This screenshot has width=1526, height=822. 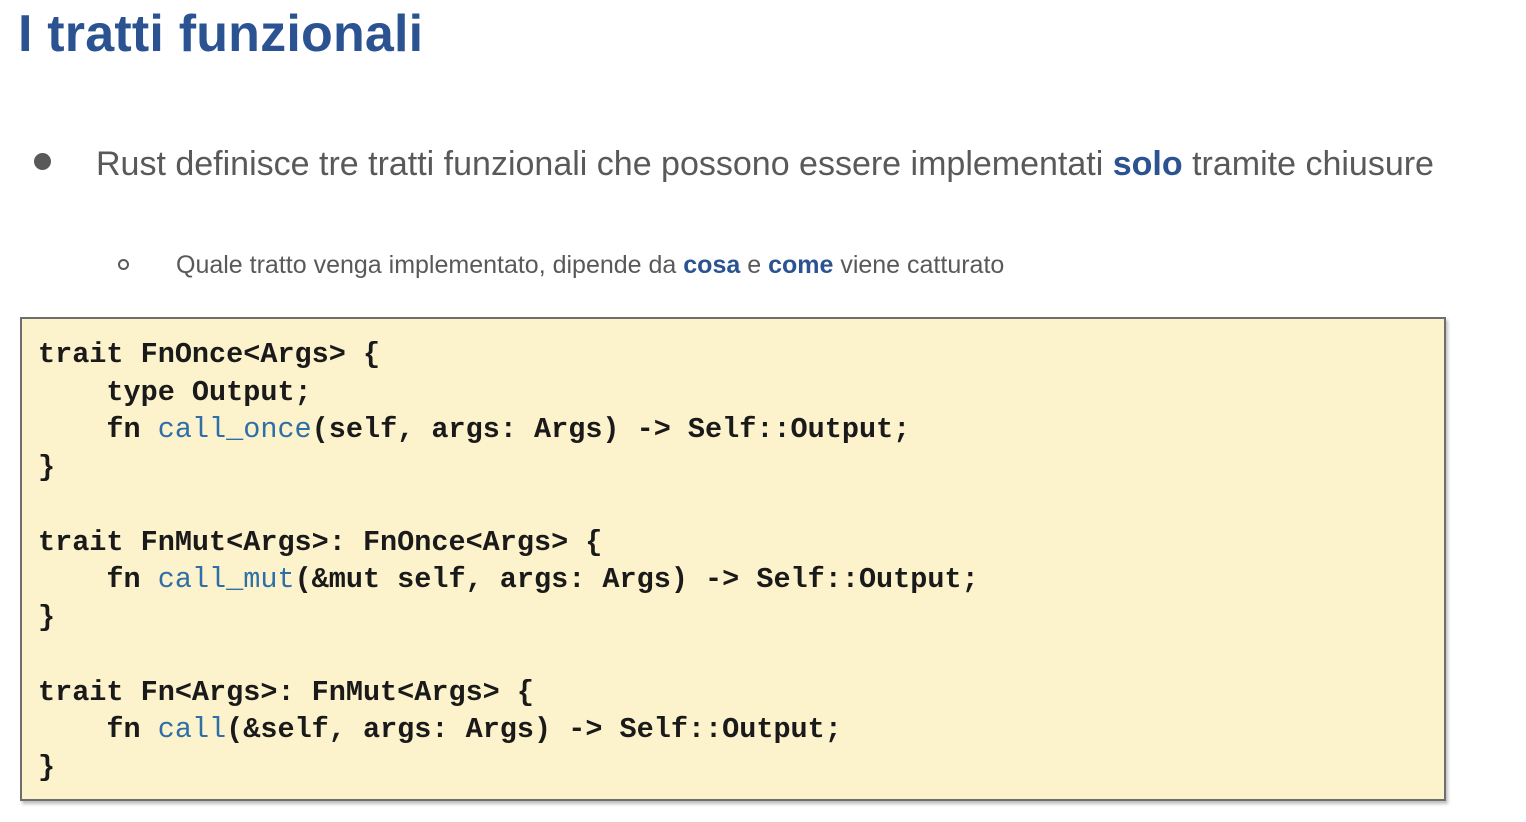 I want to click on code-line-fnmut-close: }, so click(x=47, y=617).